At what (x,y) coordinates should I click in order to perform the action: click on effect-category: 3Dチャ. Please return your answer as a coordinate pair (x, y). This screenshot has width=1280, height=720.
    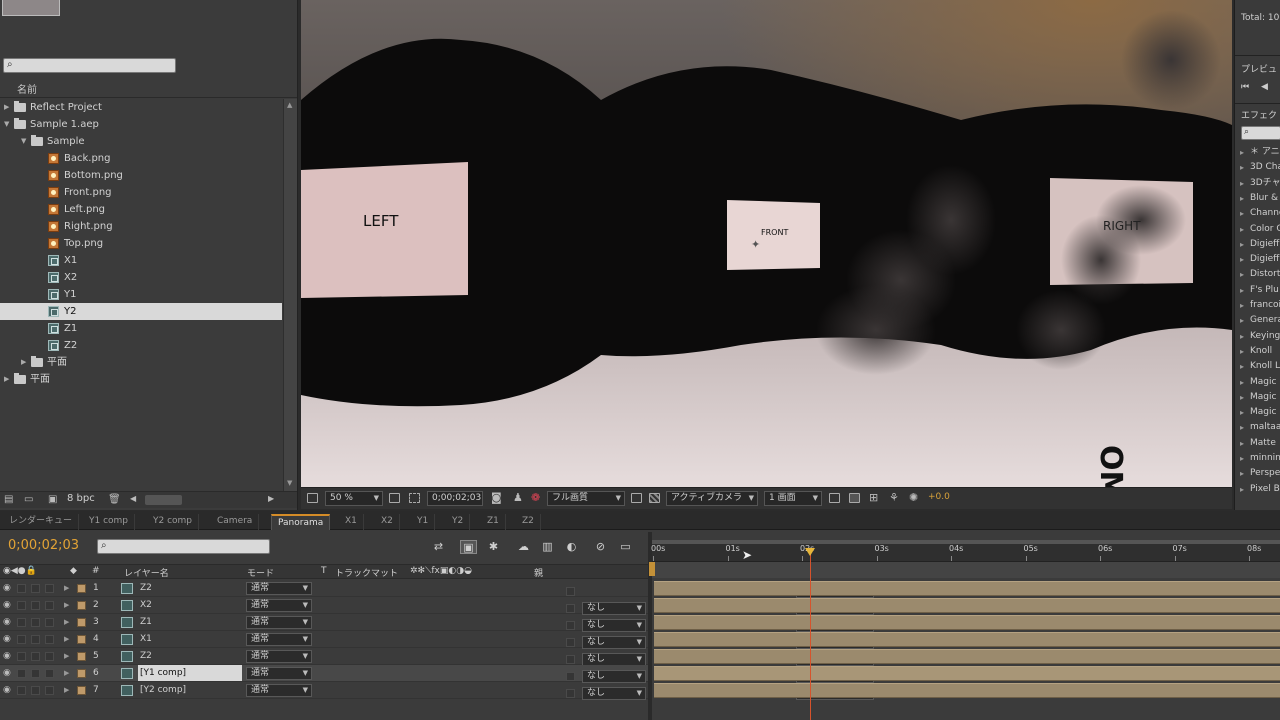
    Looking at the image, I should click on (1257, 183).